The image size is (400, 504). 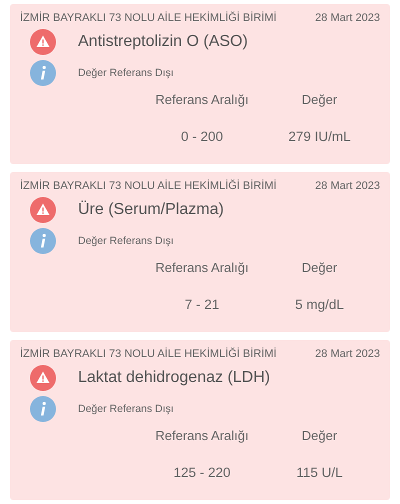 What do you see at coordinates (202, 304) in the screenshot?
I see `reference-range: 7 - 21` at bounding box center [202, 304].